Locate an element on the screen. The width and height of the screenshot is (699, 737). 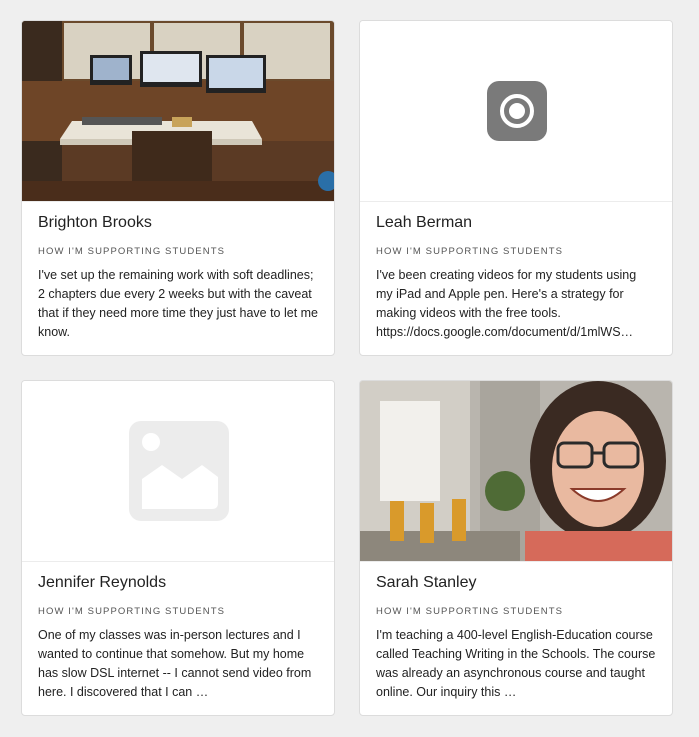
image-placeholder-icon is located at coordinates (179, 471).